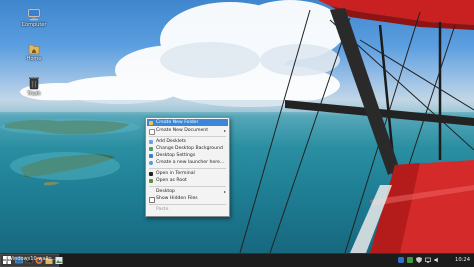  I want to click on background-icon, so click(151, 148).